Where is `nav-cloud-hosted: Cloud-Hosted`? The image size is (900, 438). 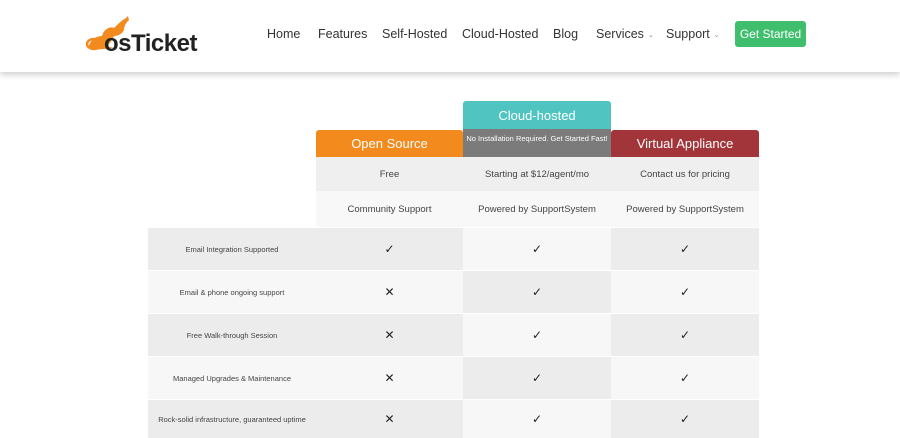 nav-cloud-hosted: Cloud-Hosted is located at coordinates (500, 34).